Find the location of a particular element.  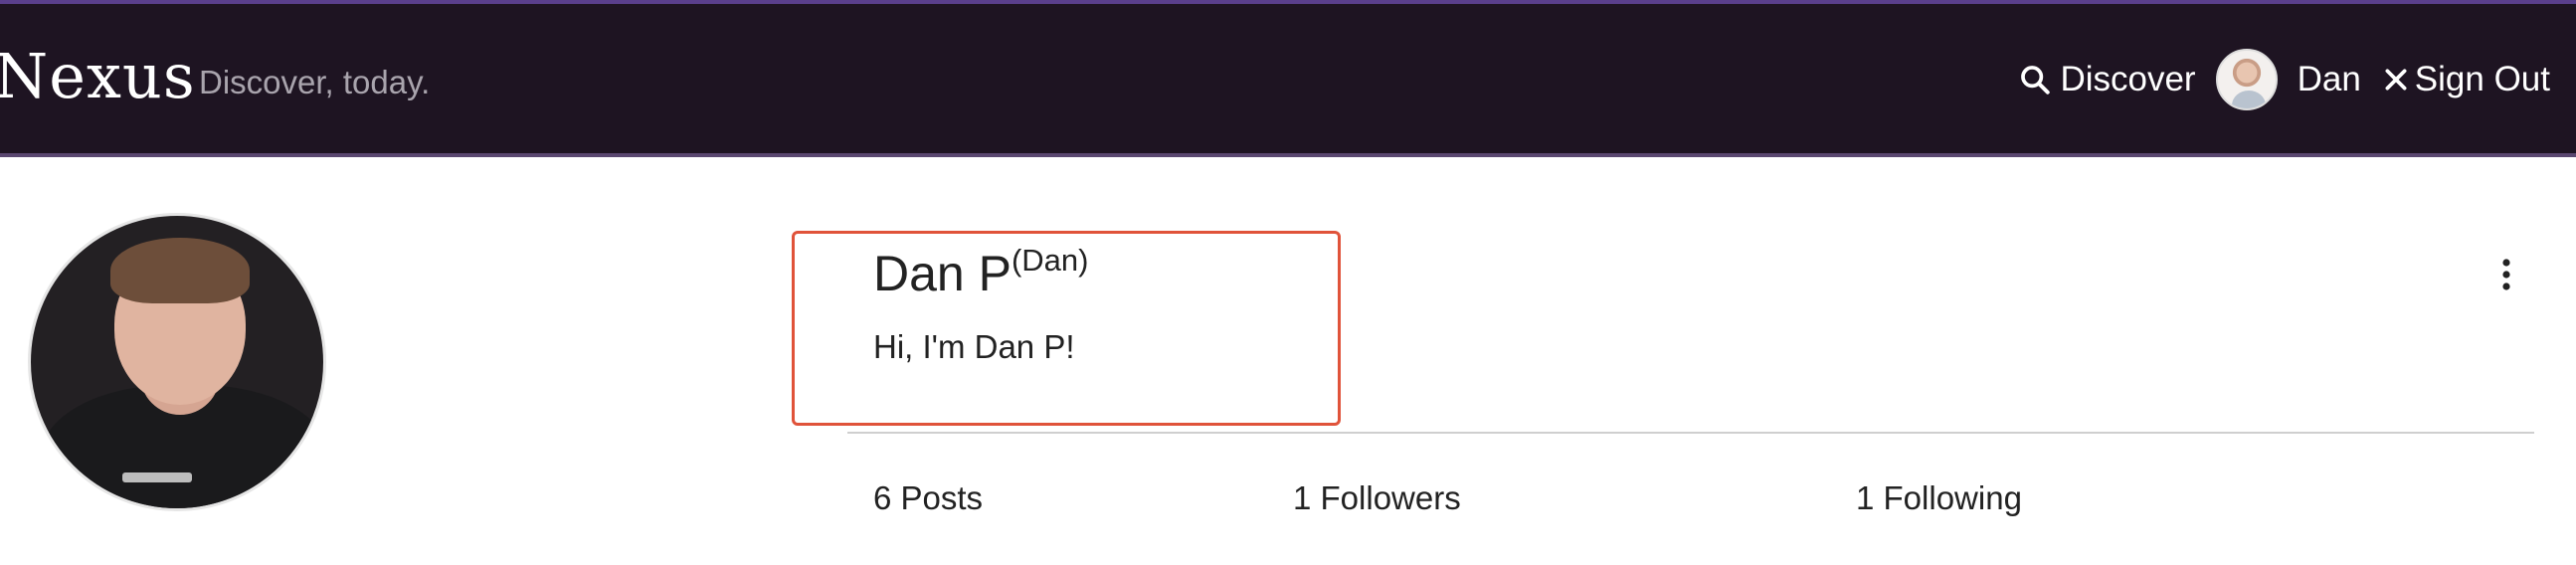

nav-right: Discover Dan Sign Out is located at coordinates (2284, 79).